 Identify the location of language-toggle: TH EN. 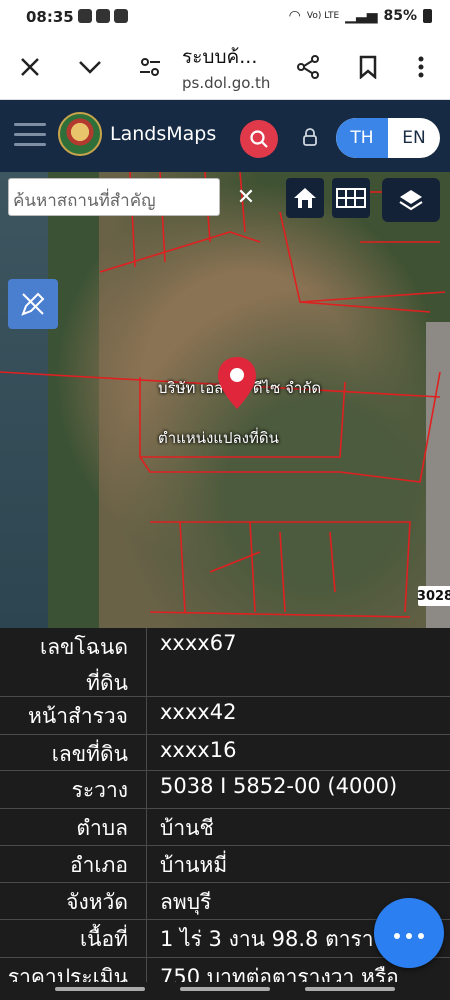
(388, 138).